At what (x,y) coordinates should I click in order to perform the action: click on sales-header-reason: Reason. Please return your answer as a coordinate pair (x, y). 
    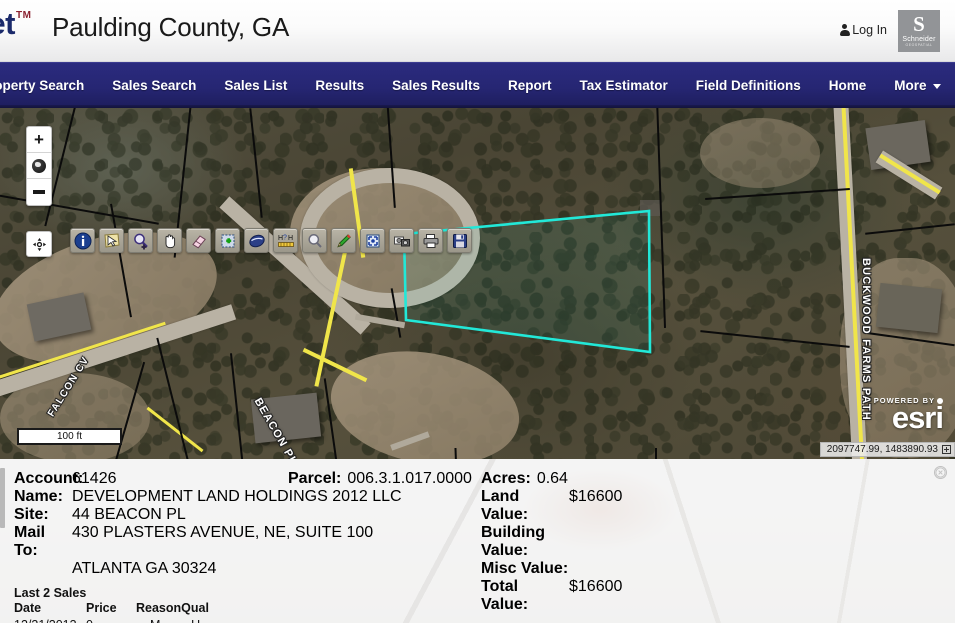
    Looking at the image, I should click on (159, 608).